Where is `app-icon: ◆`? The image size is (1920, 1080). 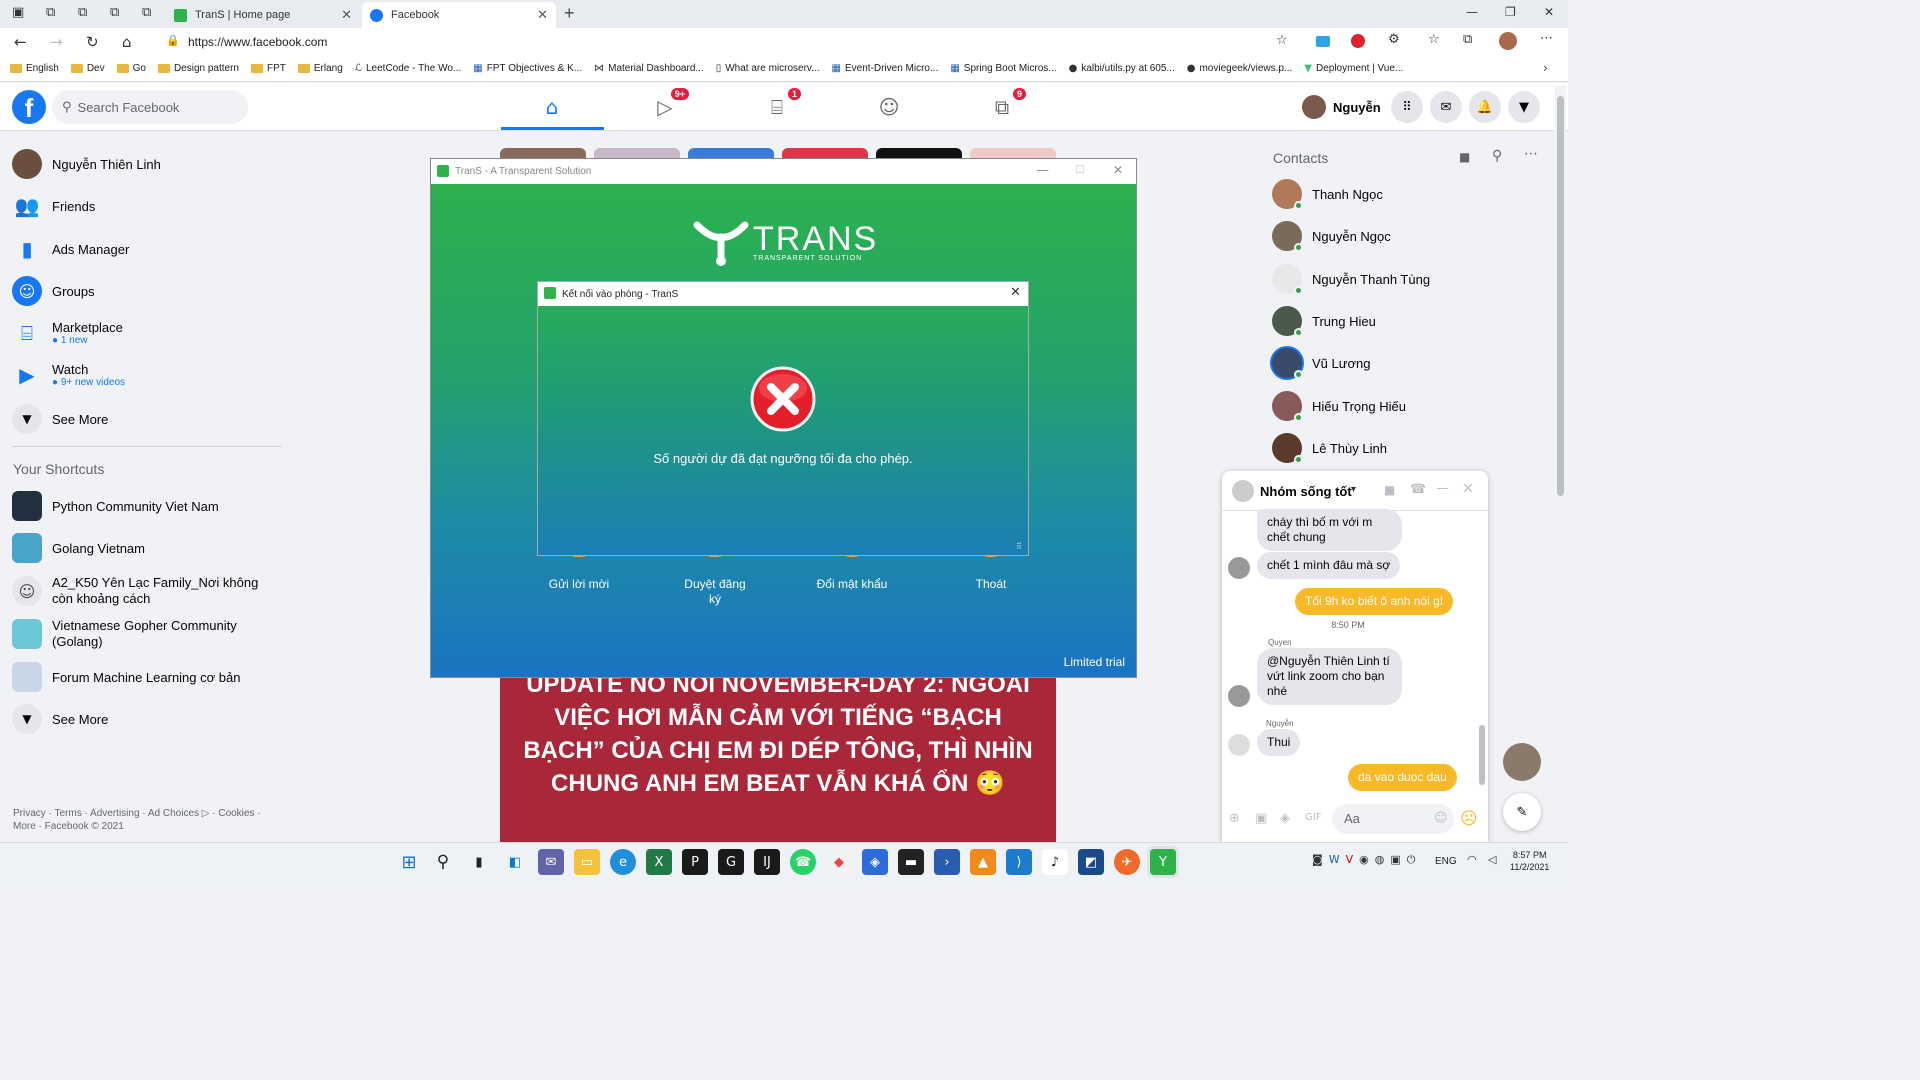 app-icon: ◆ is located at coordinates (839, 862).